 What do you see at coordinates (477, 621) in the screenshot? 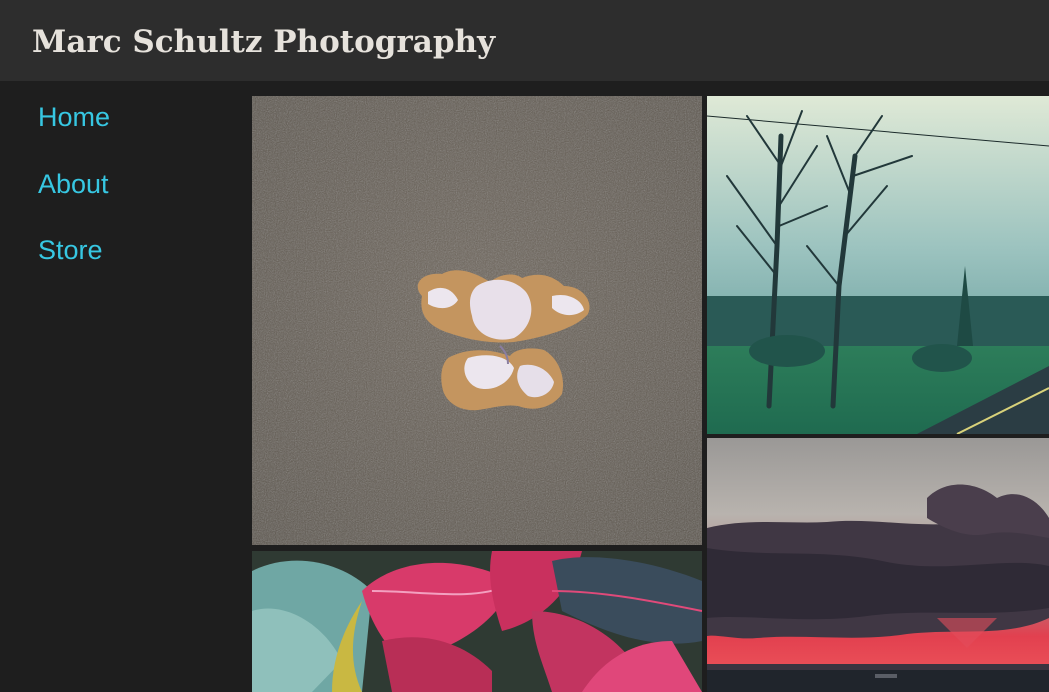
I see `photo-croton-leaves` at bounding box center [477, 621].